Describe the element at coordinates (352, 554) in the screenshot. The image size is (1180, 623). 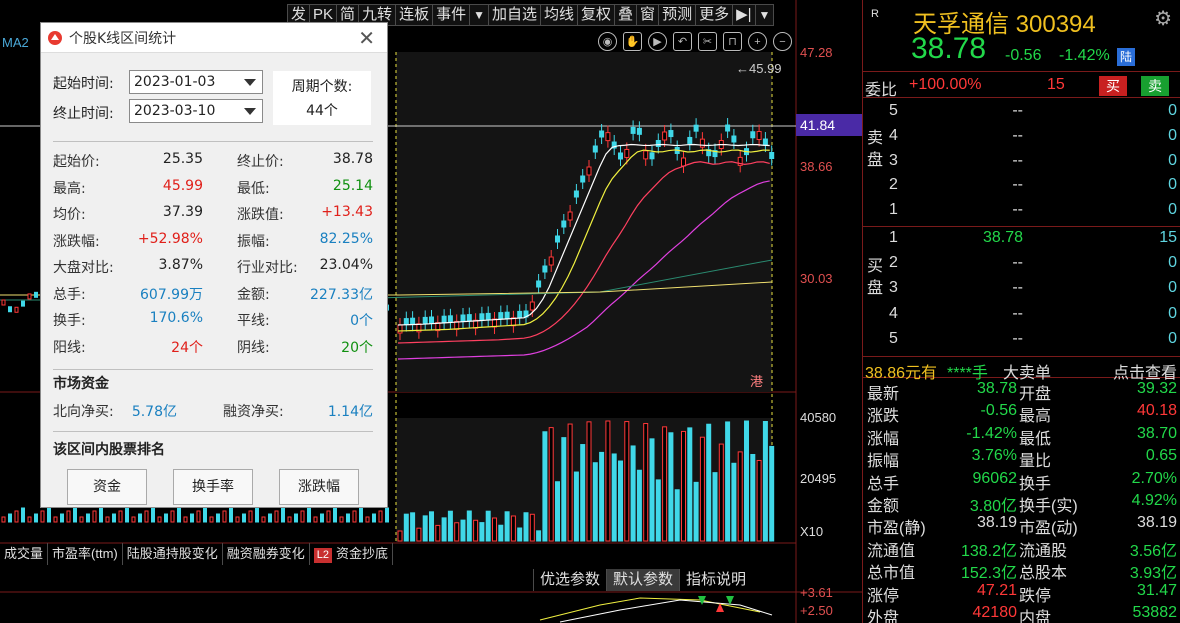
I see `tab-fund-bottom: L2 资金抄底` at that location.